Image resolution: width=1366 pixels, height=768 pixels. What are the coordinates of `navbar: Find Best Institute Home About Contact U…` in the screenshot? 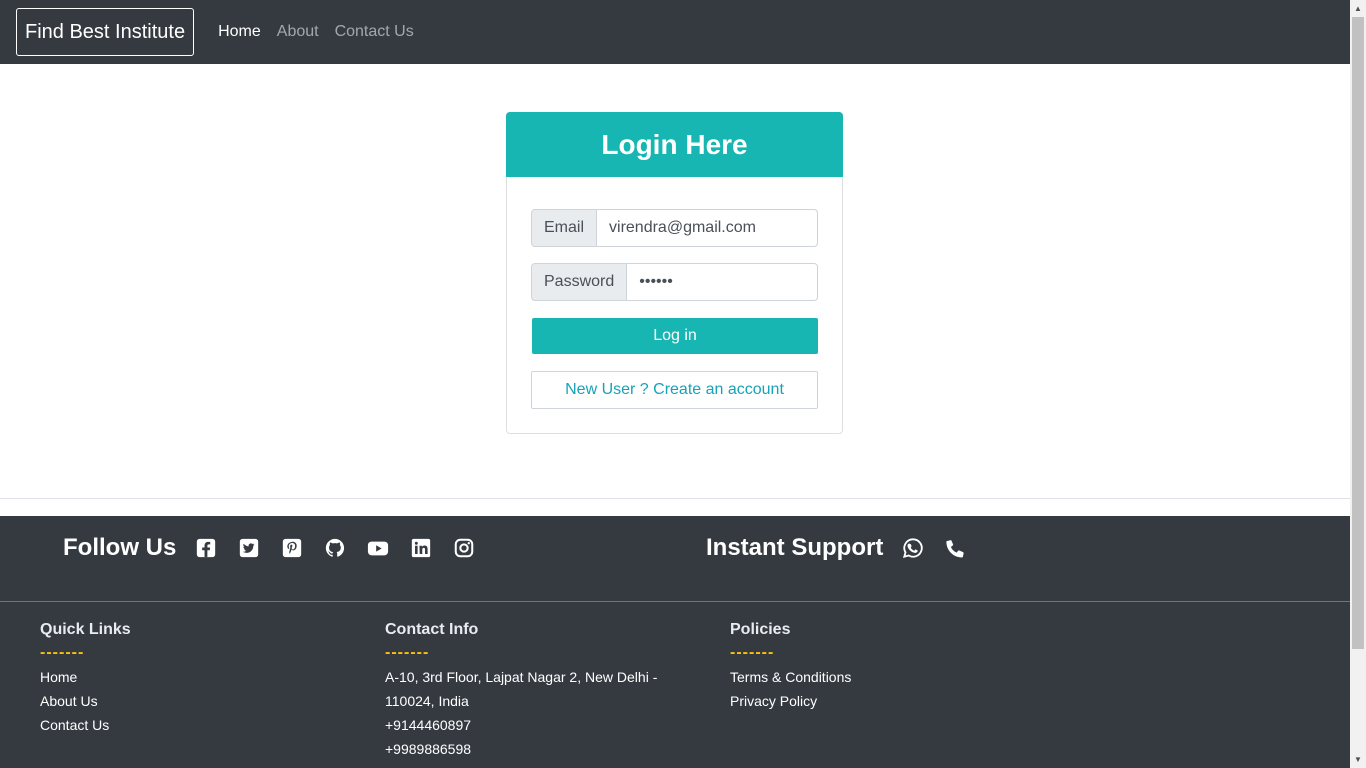 It's located at (675, 32).